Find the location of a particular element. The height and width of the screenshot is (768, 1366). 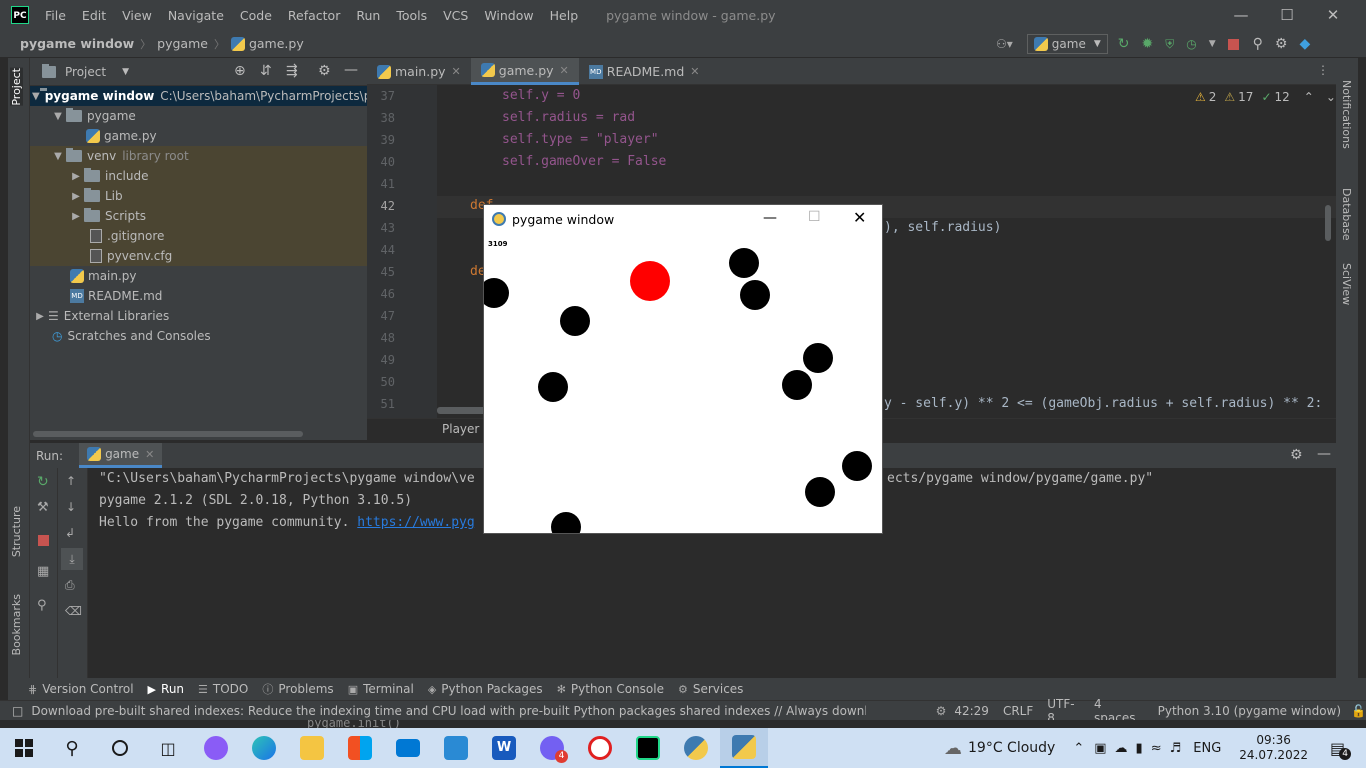

tree-item-scripts: ▶ Scripts is located at coordinates (198, 216).